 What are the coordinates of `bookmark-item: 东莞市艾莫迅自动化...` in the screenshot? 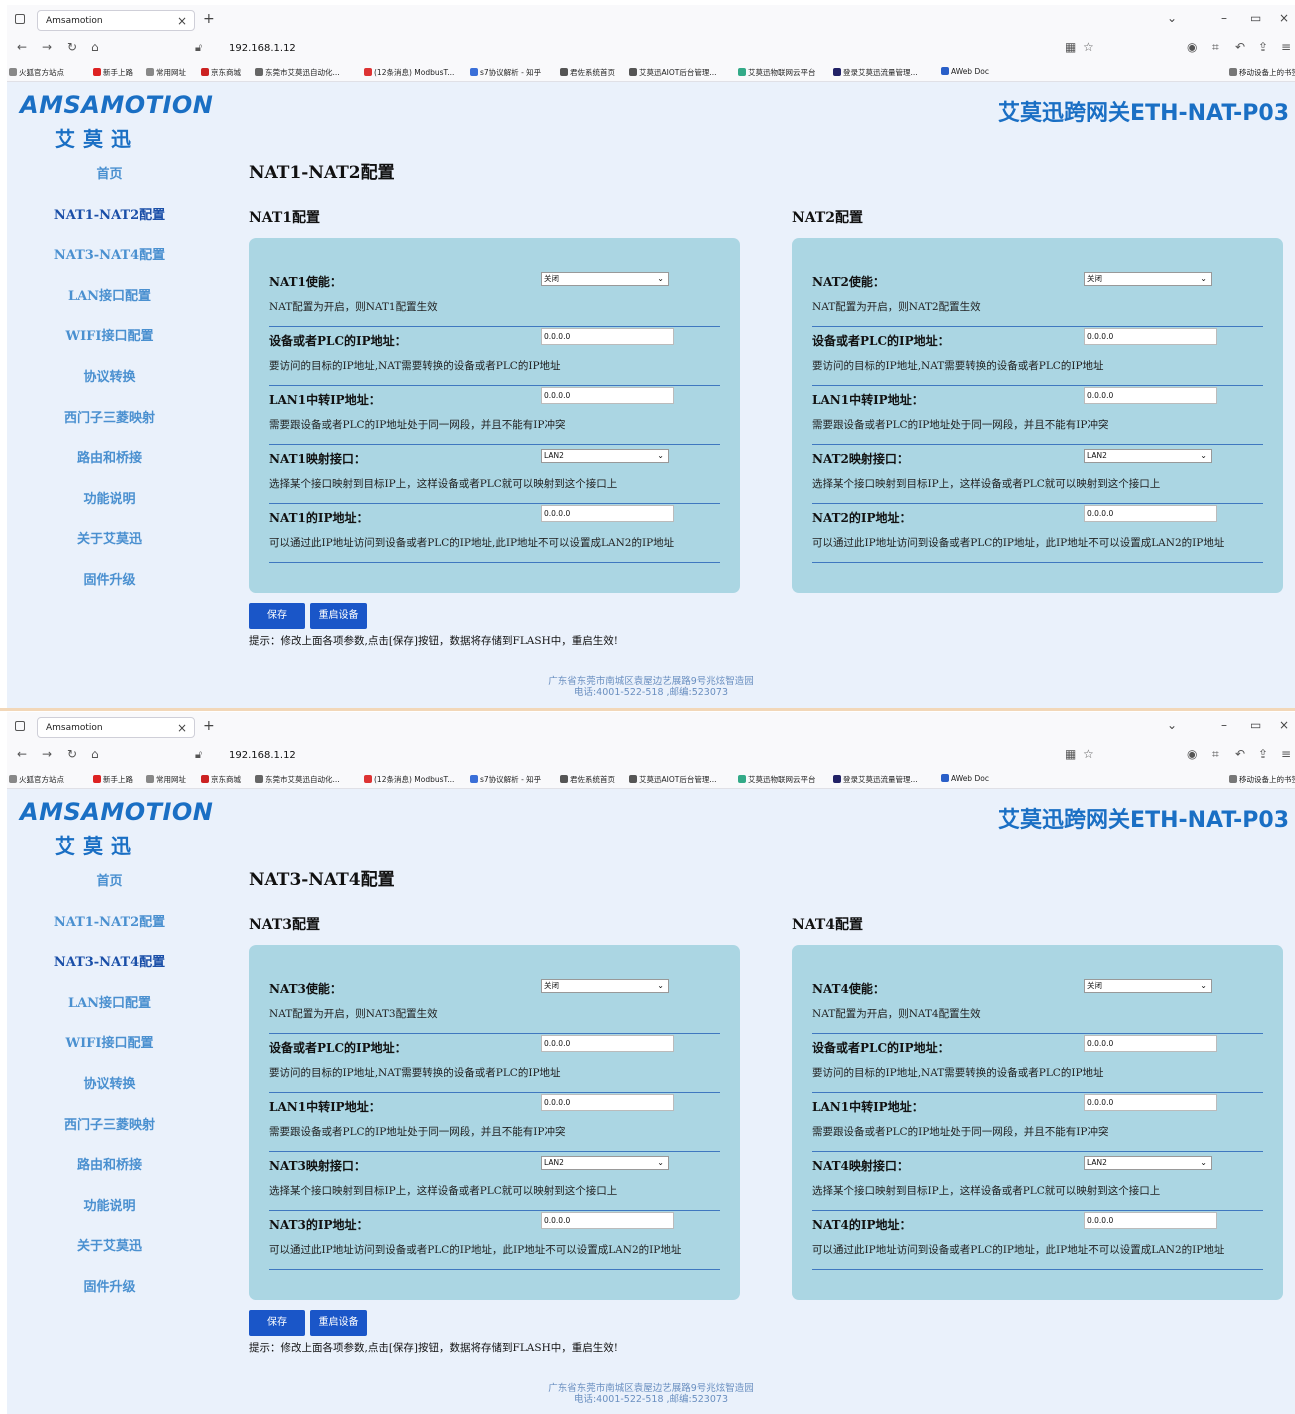 It's located at (297, 72).